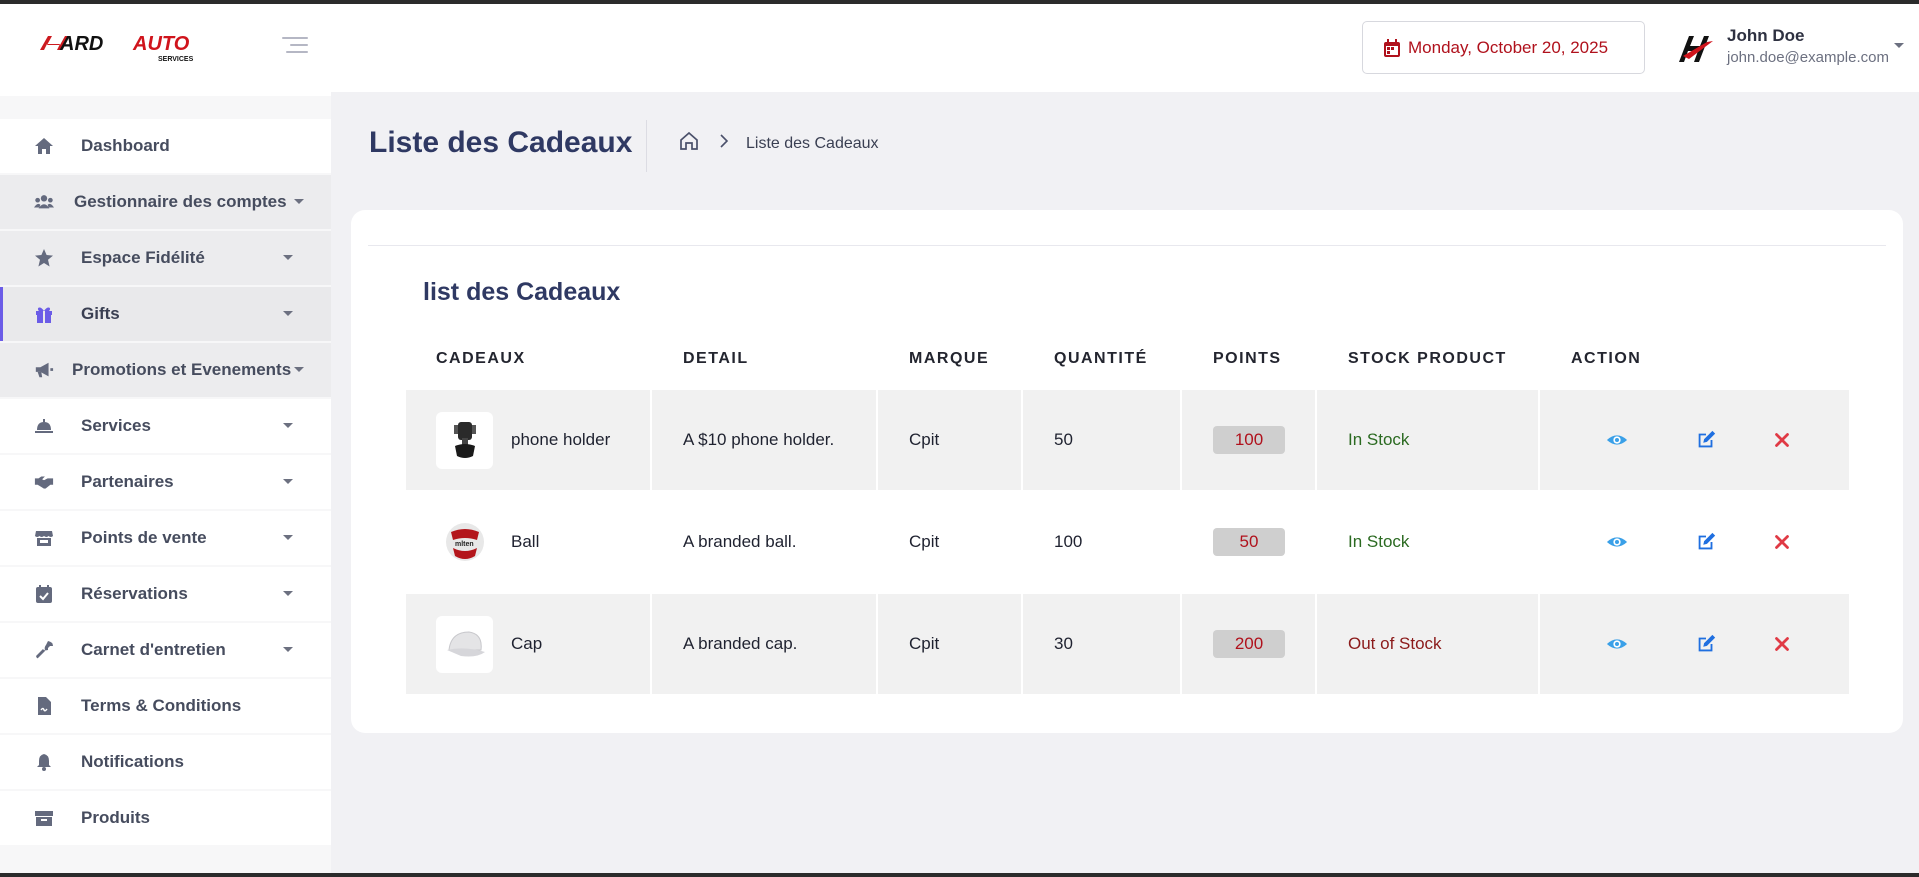  I want to click on breadcrumb: Liste des Cadeaux, so click(778, 143).